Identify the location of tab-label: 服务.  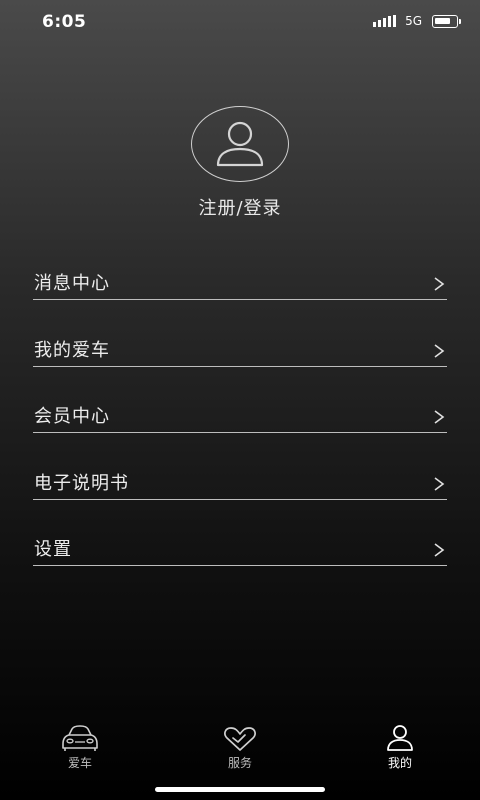
(239, 763).